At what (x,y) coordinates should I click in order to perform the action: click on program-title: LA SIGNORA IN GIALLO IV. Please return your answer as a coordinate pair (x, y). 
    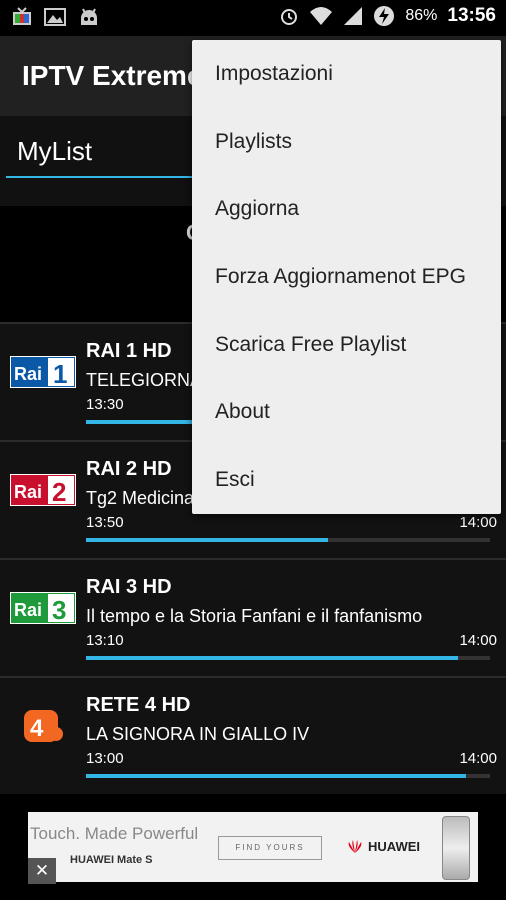
    Looking at the image, I should click on (198, 734).